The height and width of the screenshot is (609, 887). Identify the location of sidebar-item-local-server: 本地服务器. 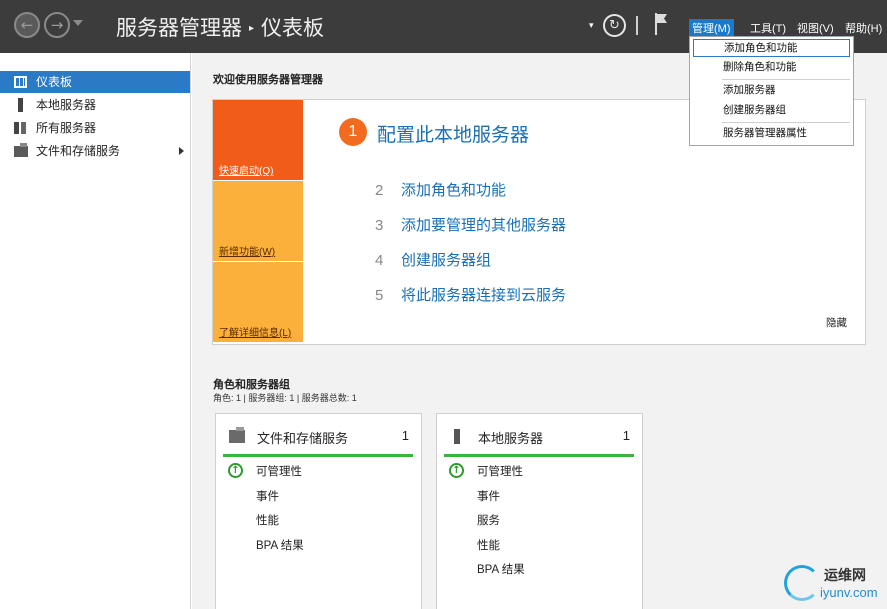
(95, 105).